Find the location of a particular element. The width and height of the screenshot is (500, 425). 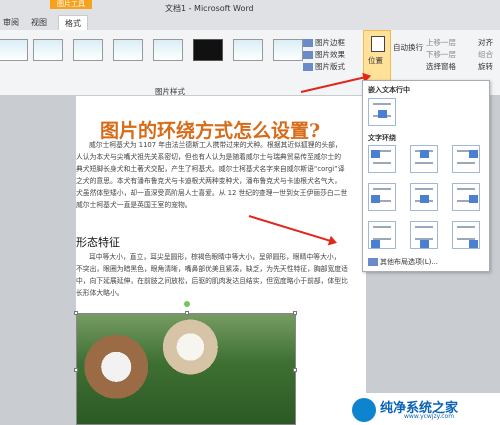

wrap-text-button: 自动换行 is located at coordinates (408, 47).